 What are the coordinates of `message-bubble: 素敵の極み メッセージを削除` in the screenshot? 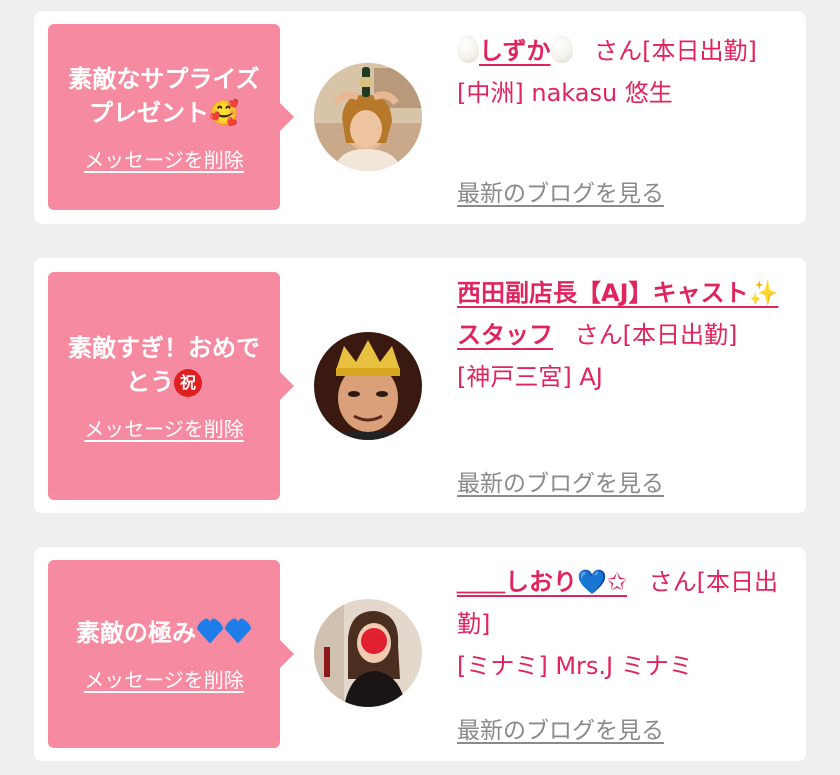 It's located at (171, 654).